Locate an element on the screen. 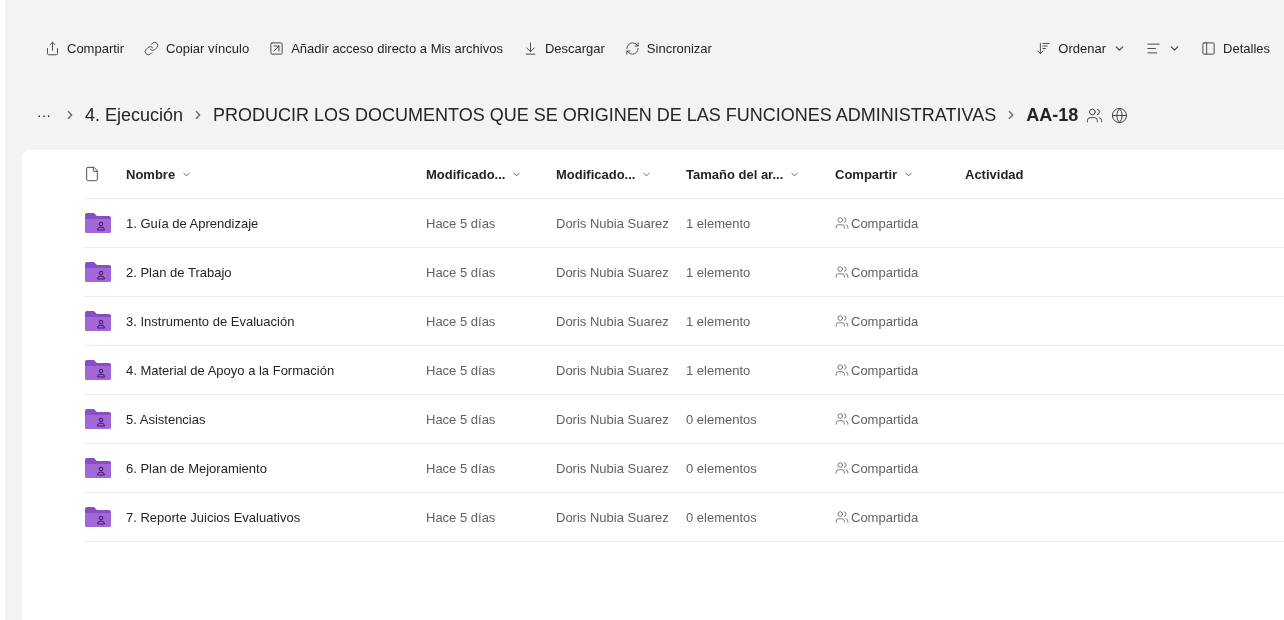 Image resolution: width=1284 pixels, height=620 pixels. folder-name: 2. Plan de Trabajo is located at coordinates (276, 272).